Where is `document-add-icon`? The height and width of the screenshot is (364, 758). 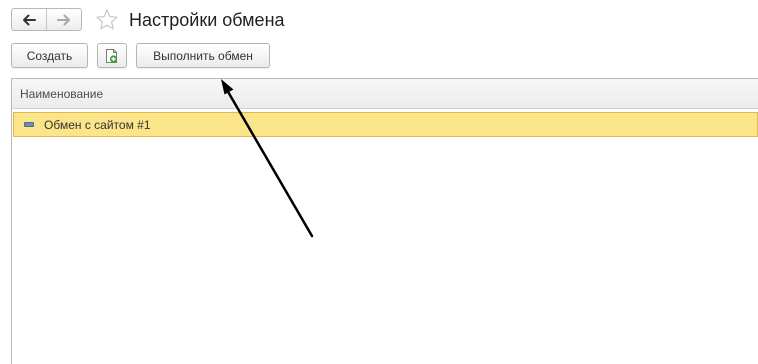 document-add-icon is located at coordinates (112, 55).